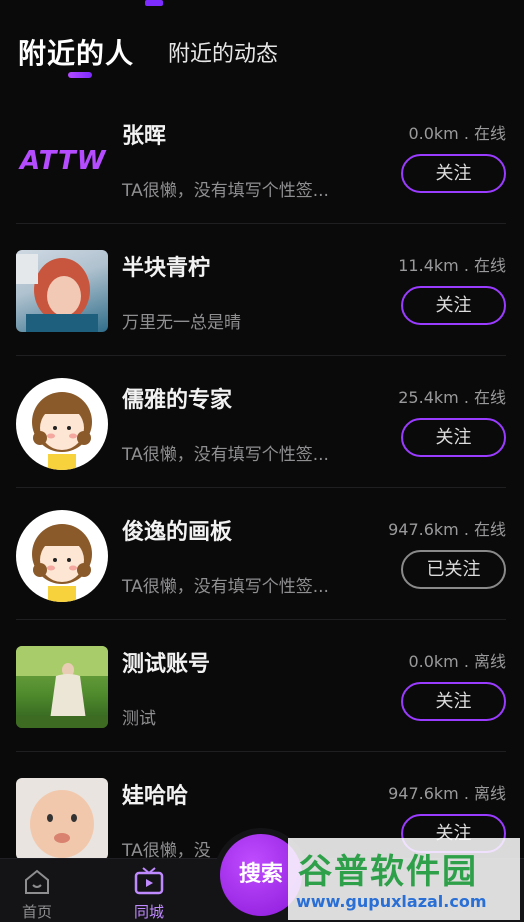 This screenshot has height=922, width=524. I want to click on garden-photo-icon, so click(62, 687).